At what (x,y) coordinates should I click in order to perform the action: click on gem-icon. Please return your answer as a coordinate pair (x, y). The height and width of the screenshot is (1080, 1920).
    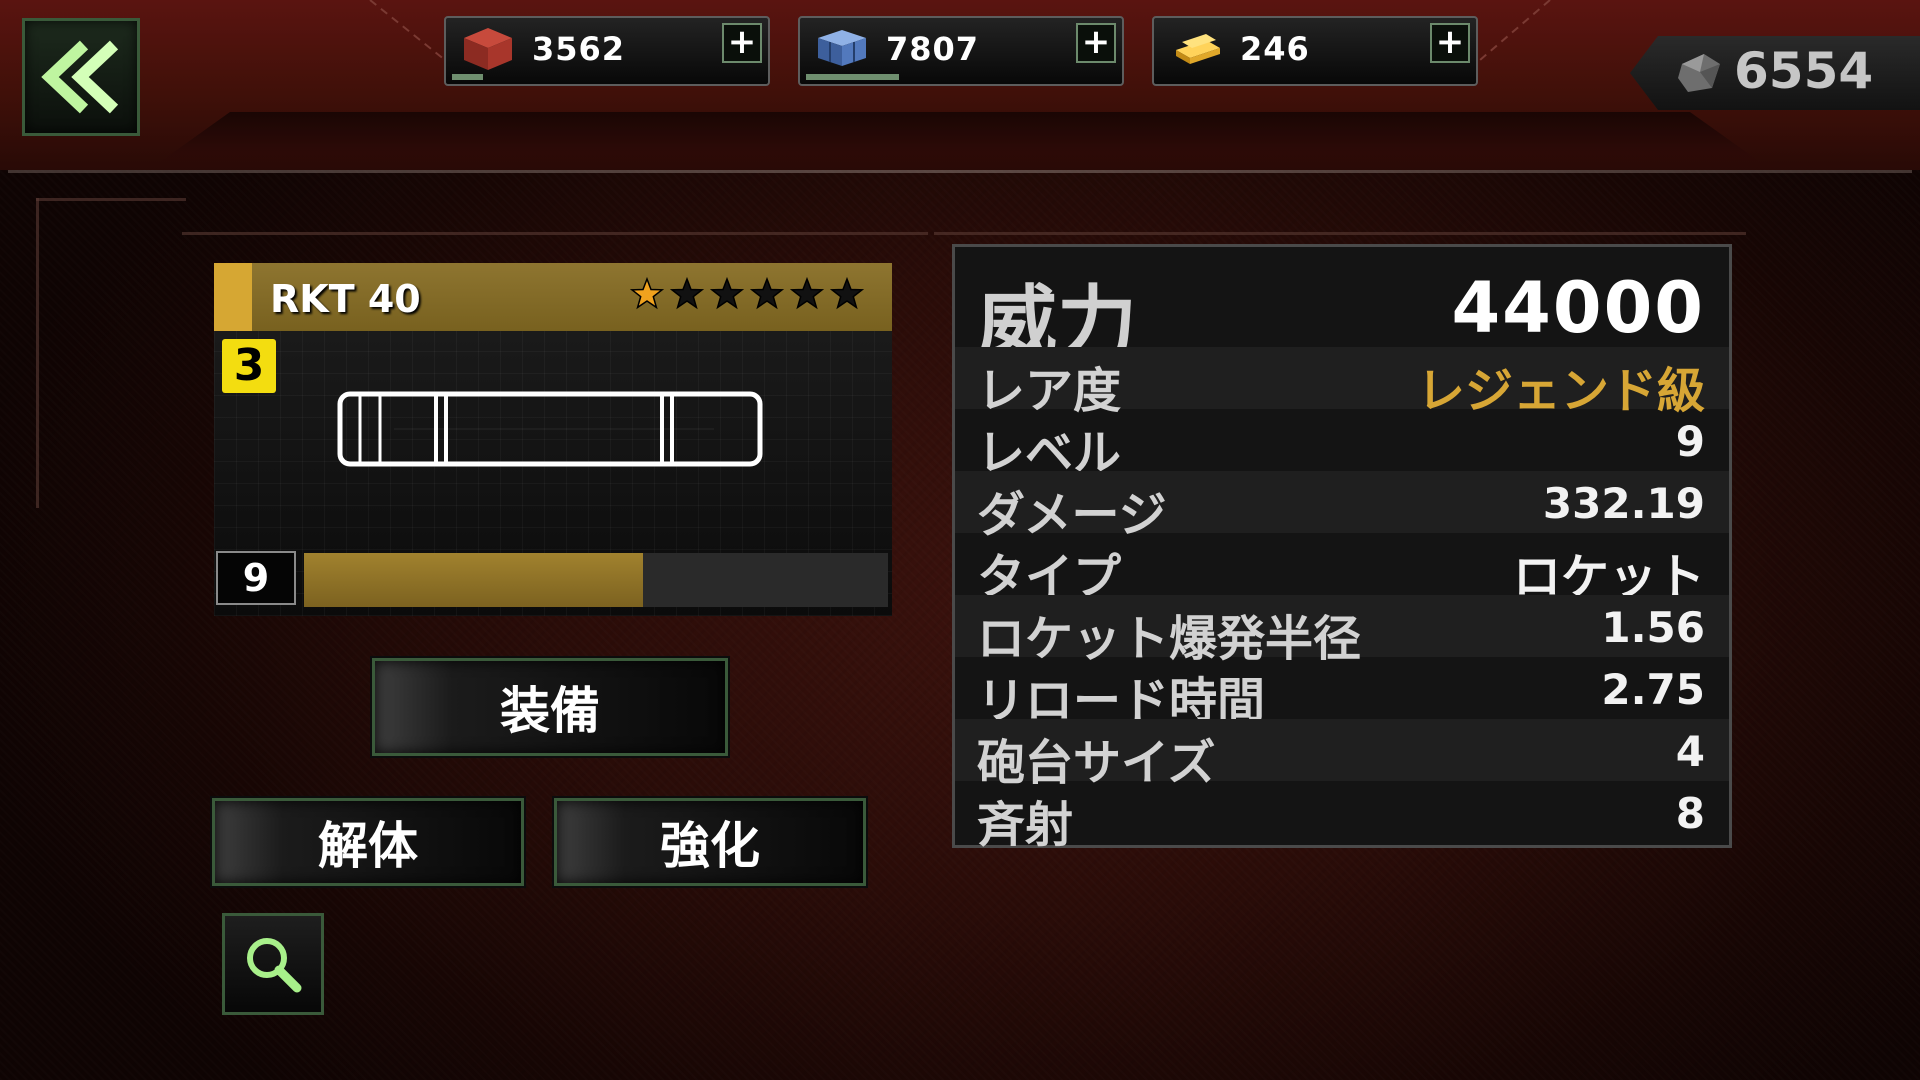
    Looking at the image, I should click on (1700, 75).